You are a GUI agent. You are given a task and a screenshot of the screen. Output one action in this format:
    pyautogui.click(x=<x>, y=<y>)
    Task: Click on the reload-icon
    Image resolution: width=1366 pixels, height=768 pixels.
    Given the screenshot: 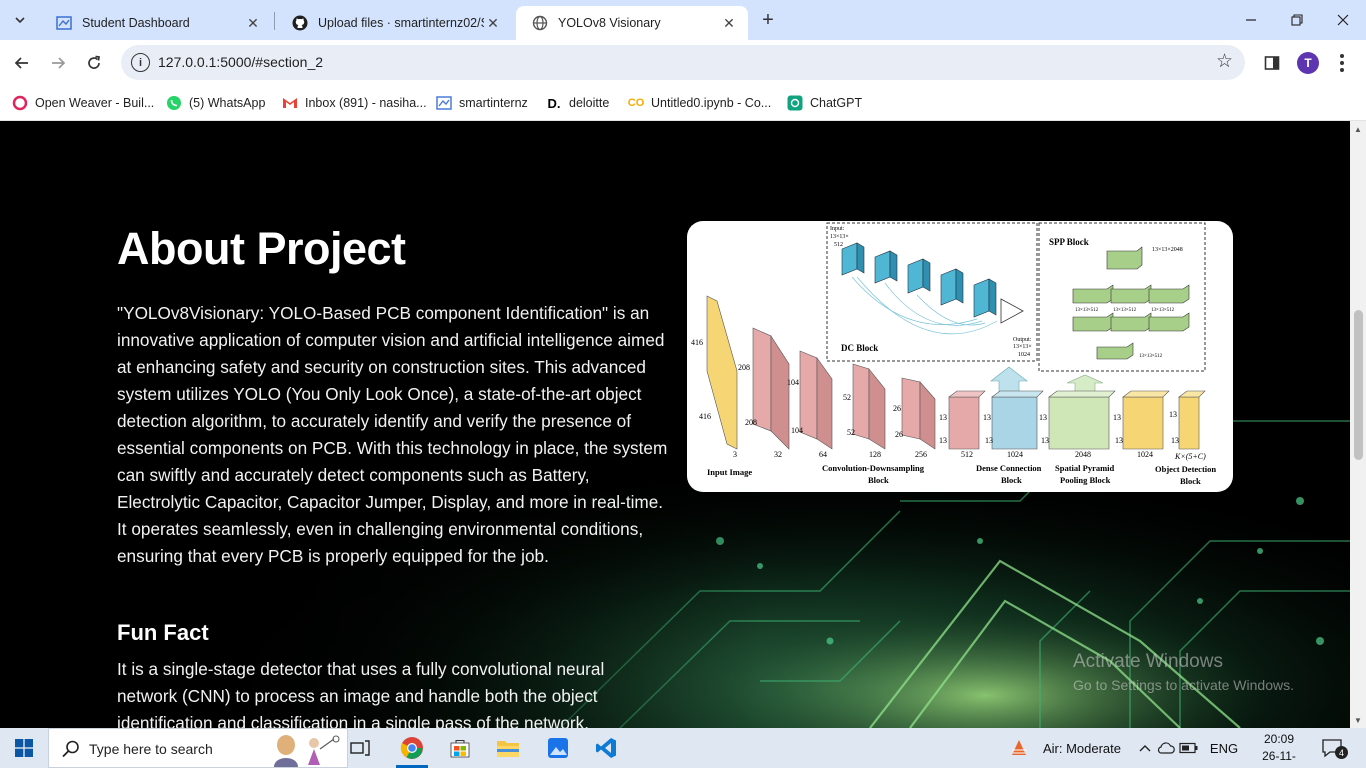 What is the action you would take?
    pyautogui.click(x=94, y=62)
    